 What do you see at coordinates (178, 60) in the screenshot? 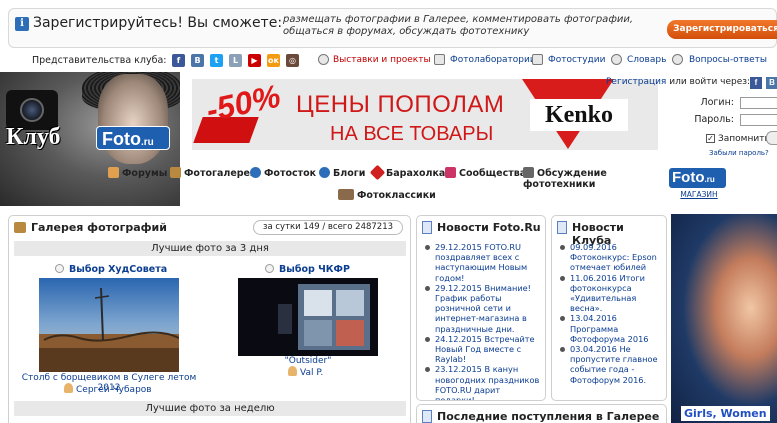
I see `facebook-icon: f` at bounding box center [178, 60].